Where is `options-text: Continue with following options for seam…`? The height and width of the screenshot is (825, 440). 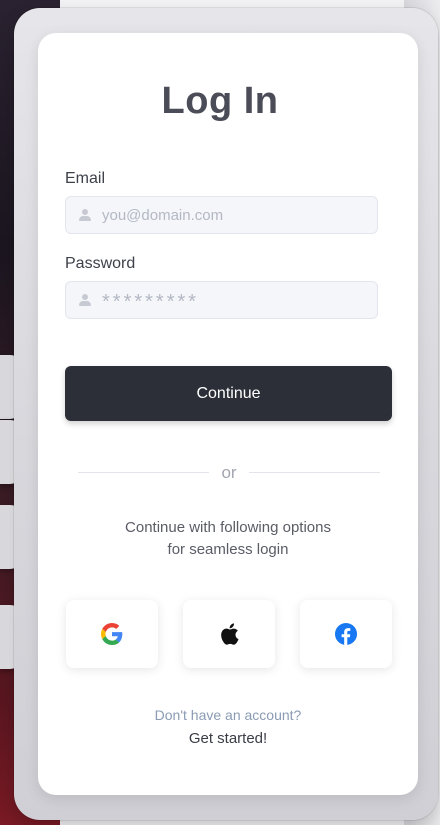
options-text: Continue with following options for seam… is located at coordinates (228, 539).